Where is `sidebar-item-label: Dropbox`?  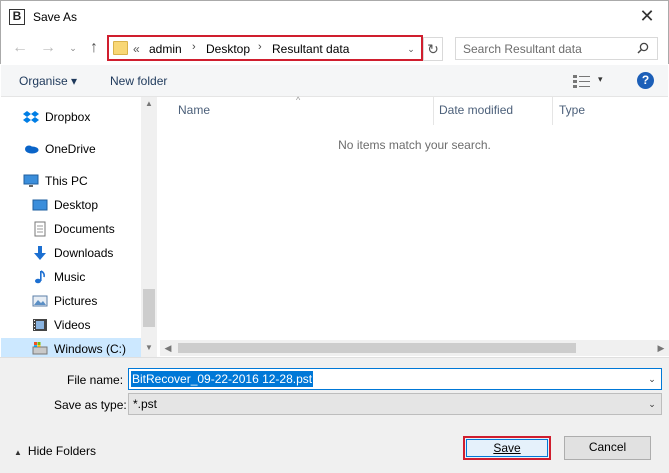 sidebar-item-label: Dropbox is located at coordinates (68, 117).